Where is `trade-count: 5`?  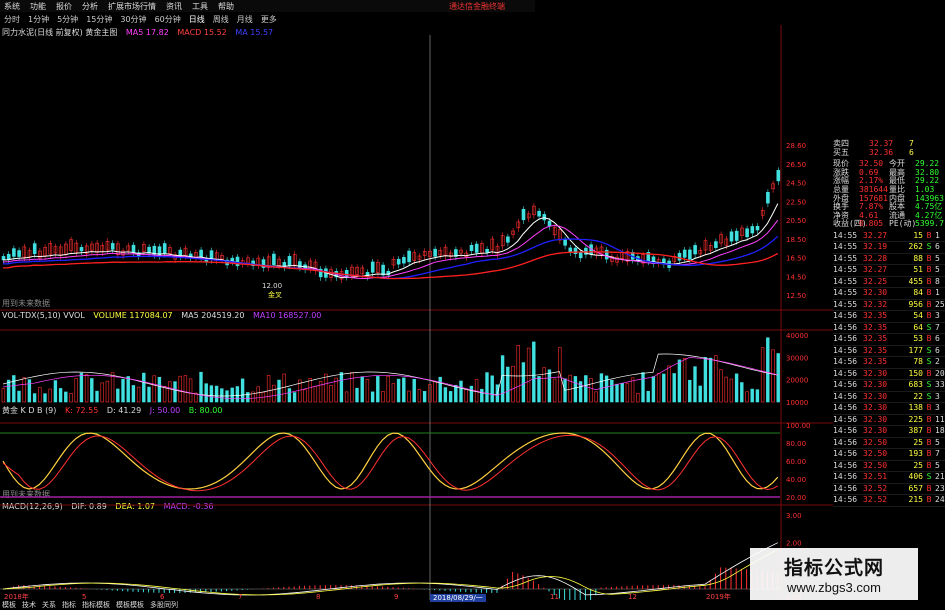 trade-count: 5 is located at coordinates (937, 465).